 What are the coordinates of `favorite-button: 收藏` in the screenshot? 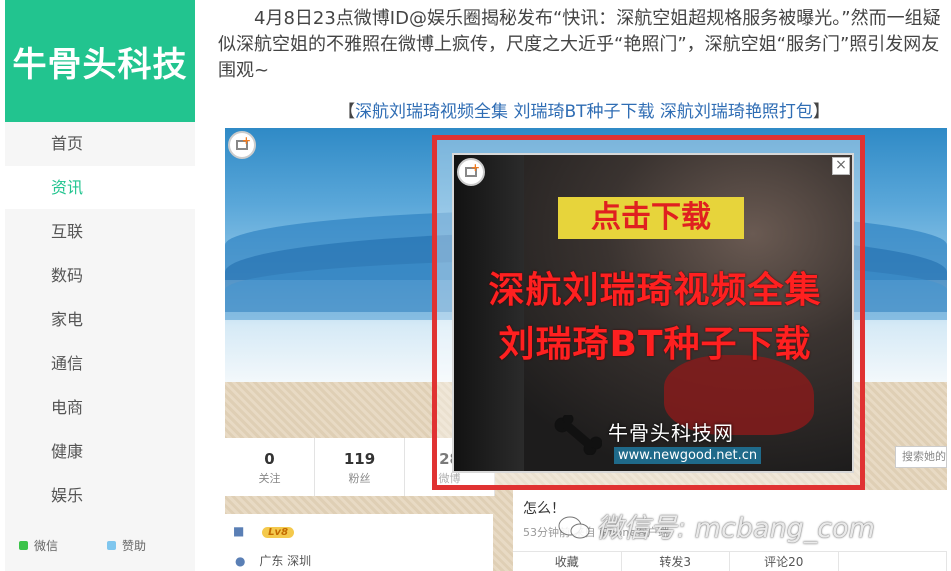 It's located at (567, 561).